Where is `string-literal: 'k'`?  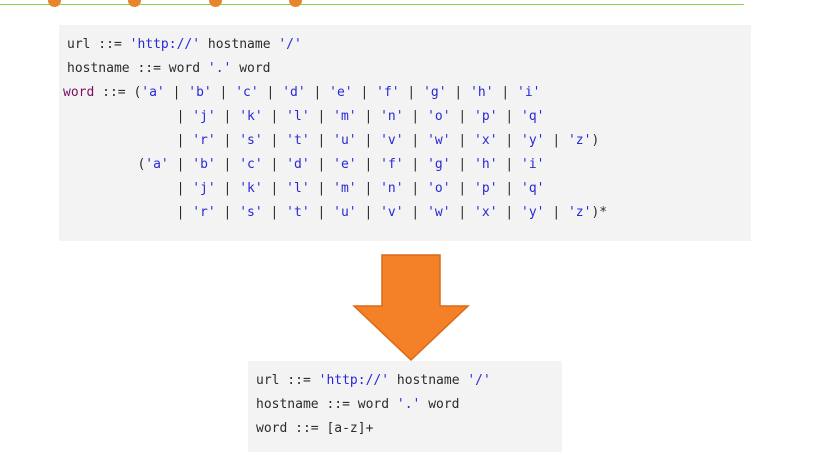
string-literal: 'k' is located at coordinates (251, 116).